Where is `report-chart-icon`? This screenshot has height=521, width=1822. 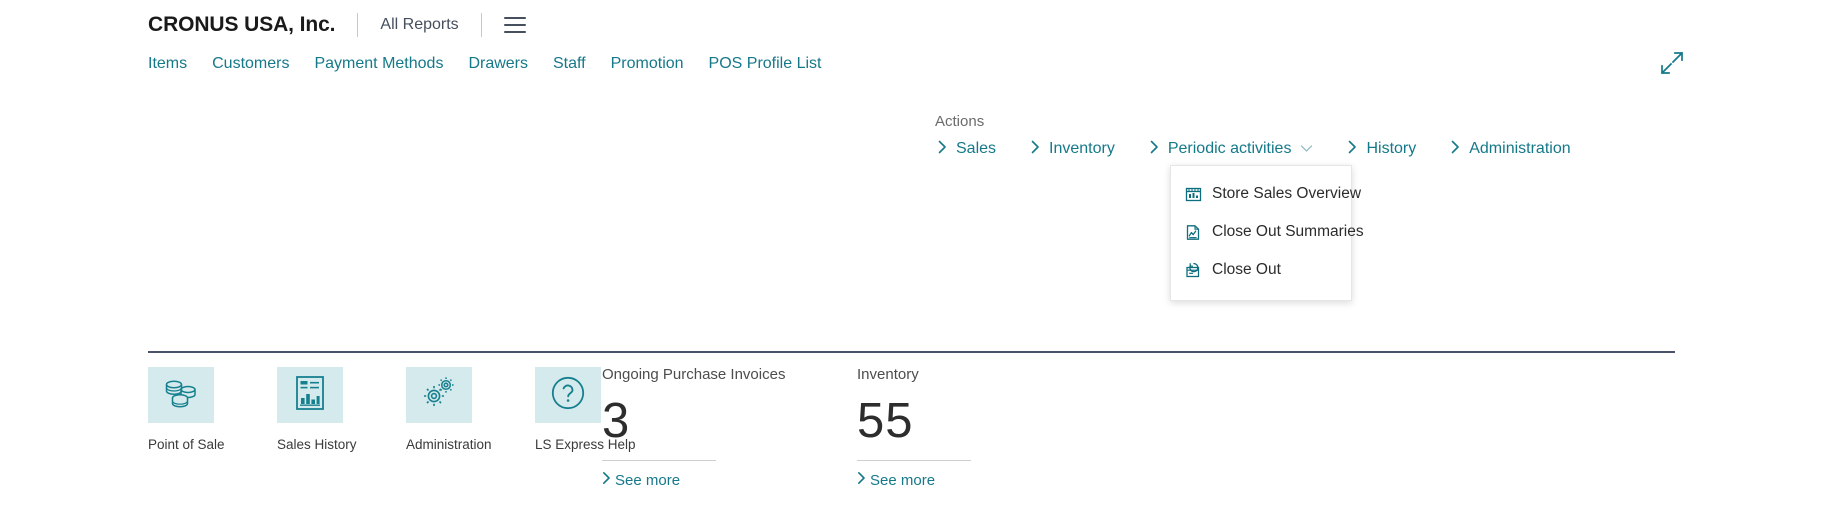
report-chart-icon is located at coordinates (310, 395).